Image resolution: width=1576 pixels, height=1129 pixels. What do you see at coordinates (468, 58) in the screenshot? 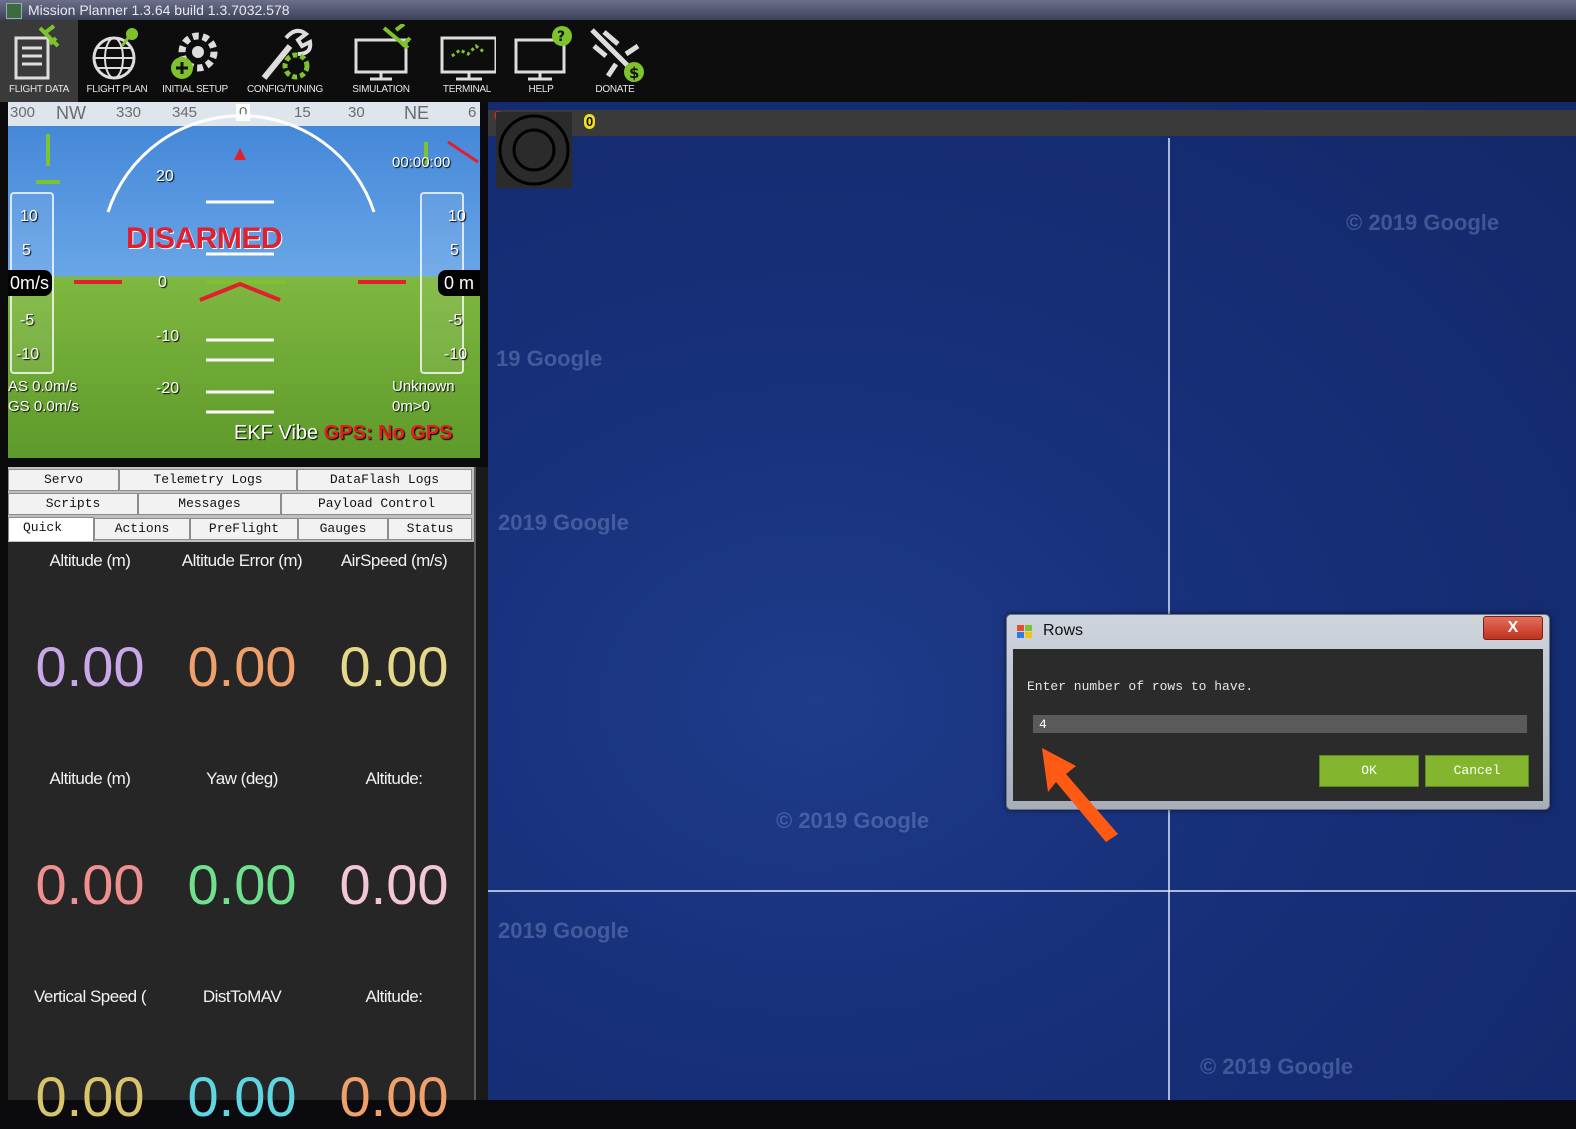
I see `terminal-icon` at bounding box center [468, 58].